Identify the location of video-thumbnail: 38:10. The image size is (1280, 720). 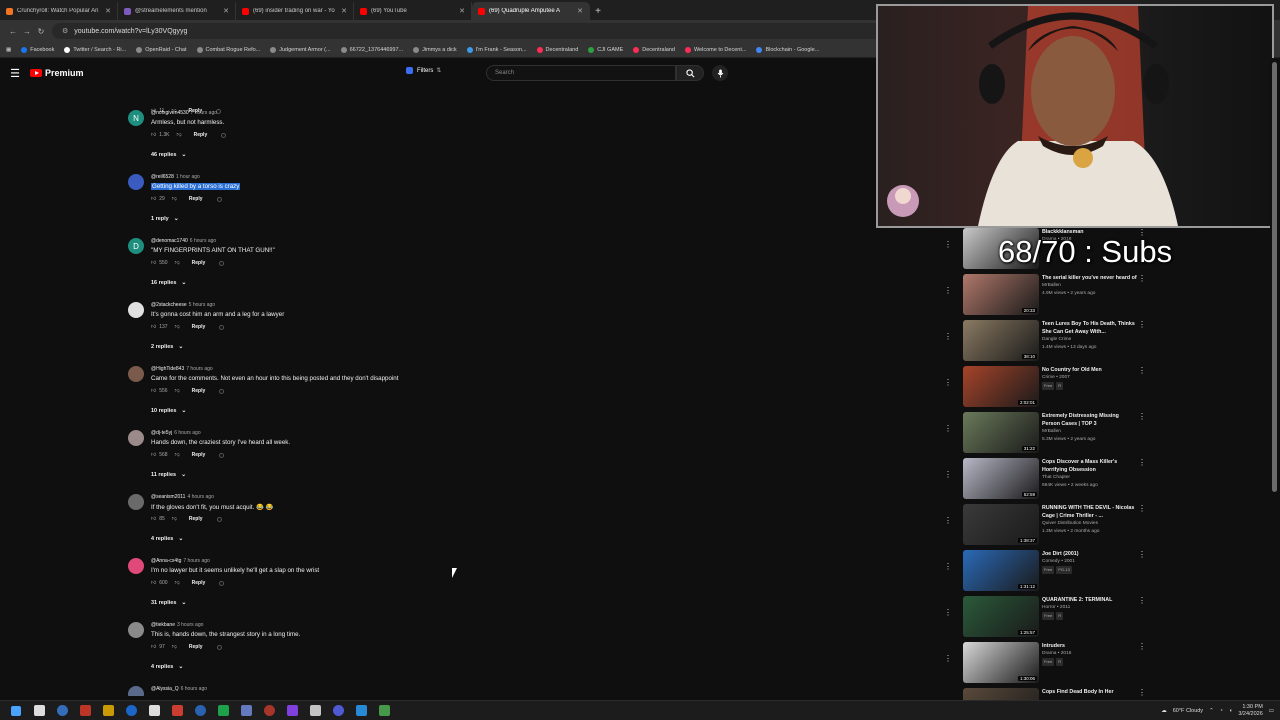
(1001, 340).